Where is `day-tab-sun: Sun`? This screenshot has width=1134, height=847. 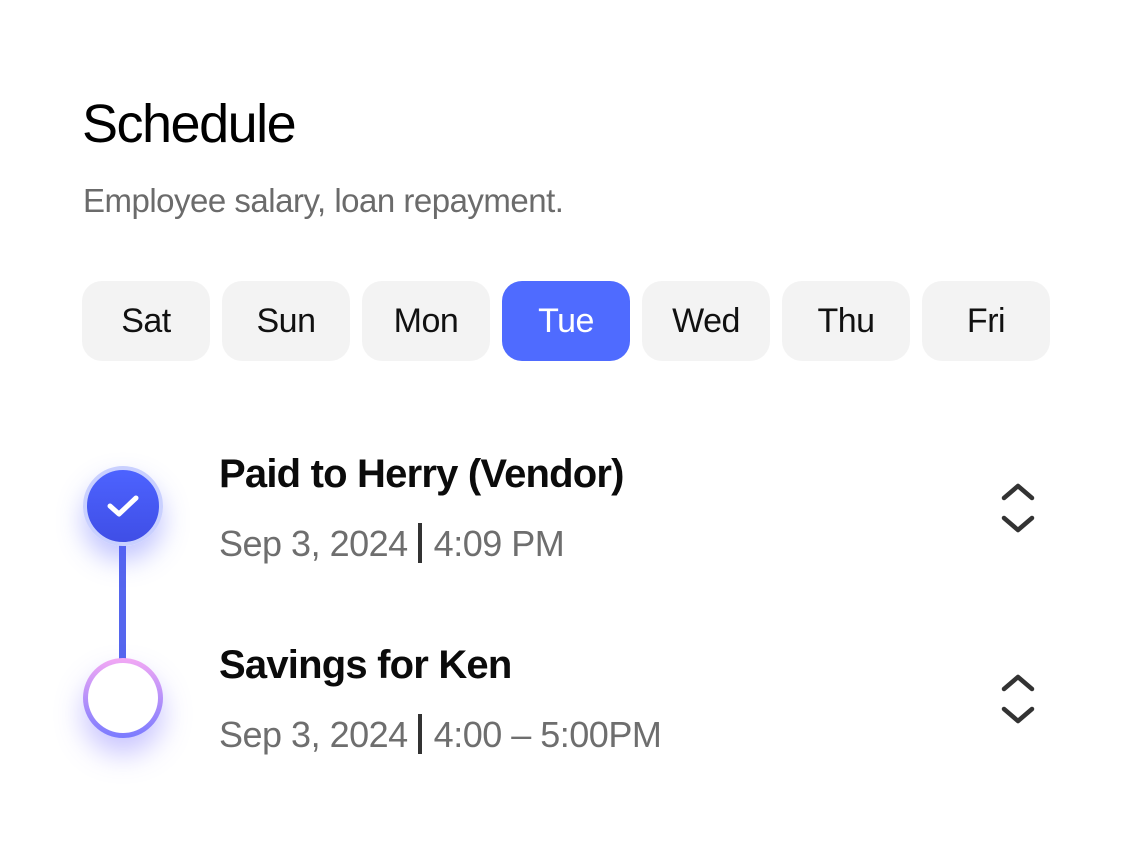
day-tab-sun: Sun is located at coordinates (286, 321).